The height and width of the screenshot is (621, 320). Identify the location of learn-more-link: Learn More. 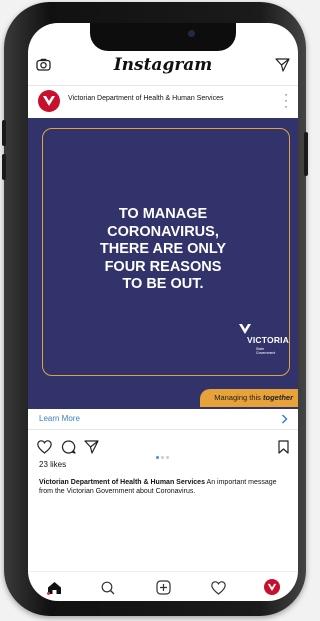
(163, 419).